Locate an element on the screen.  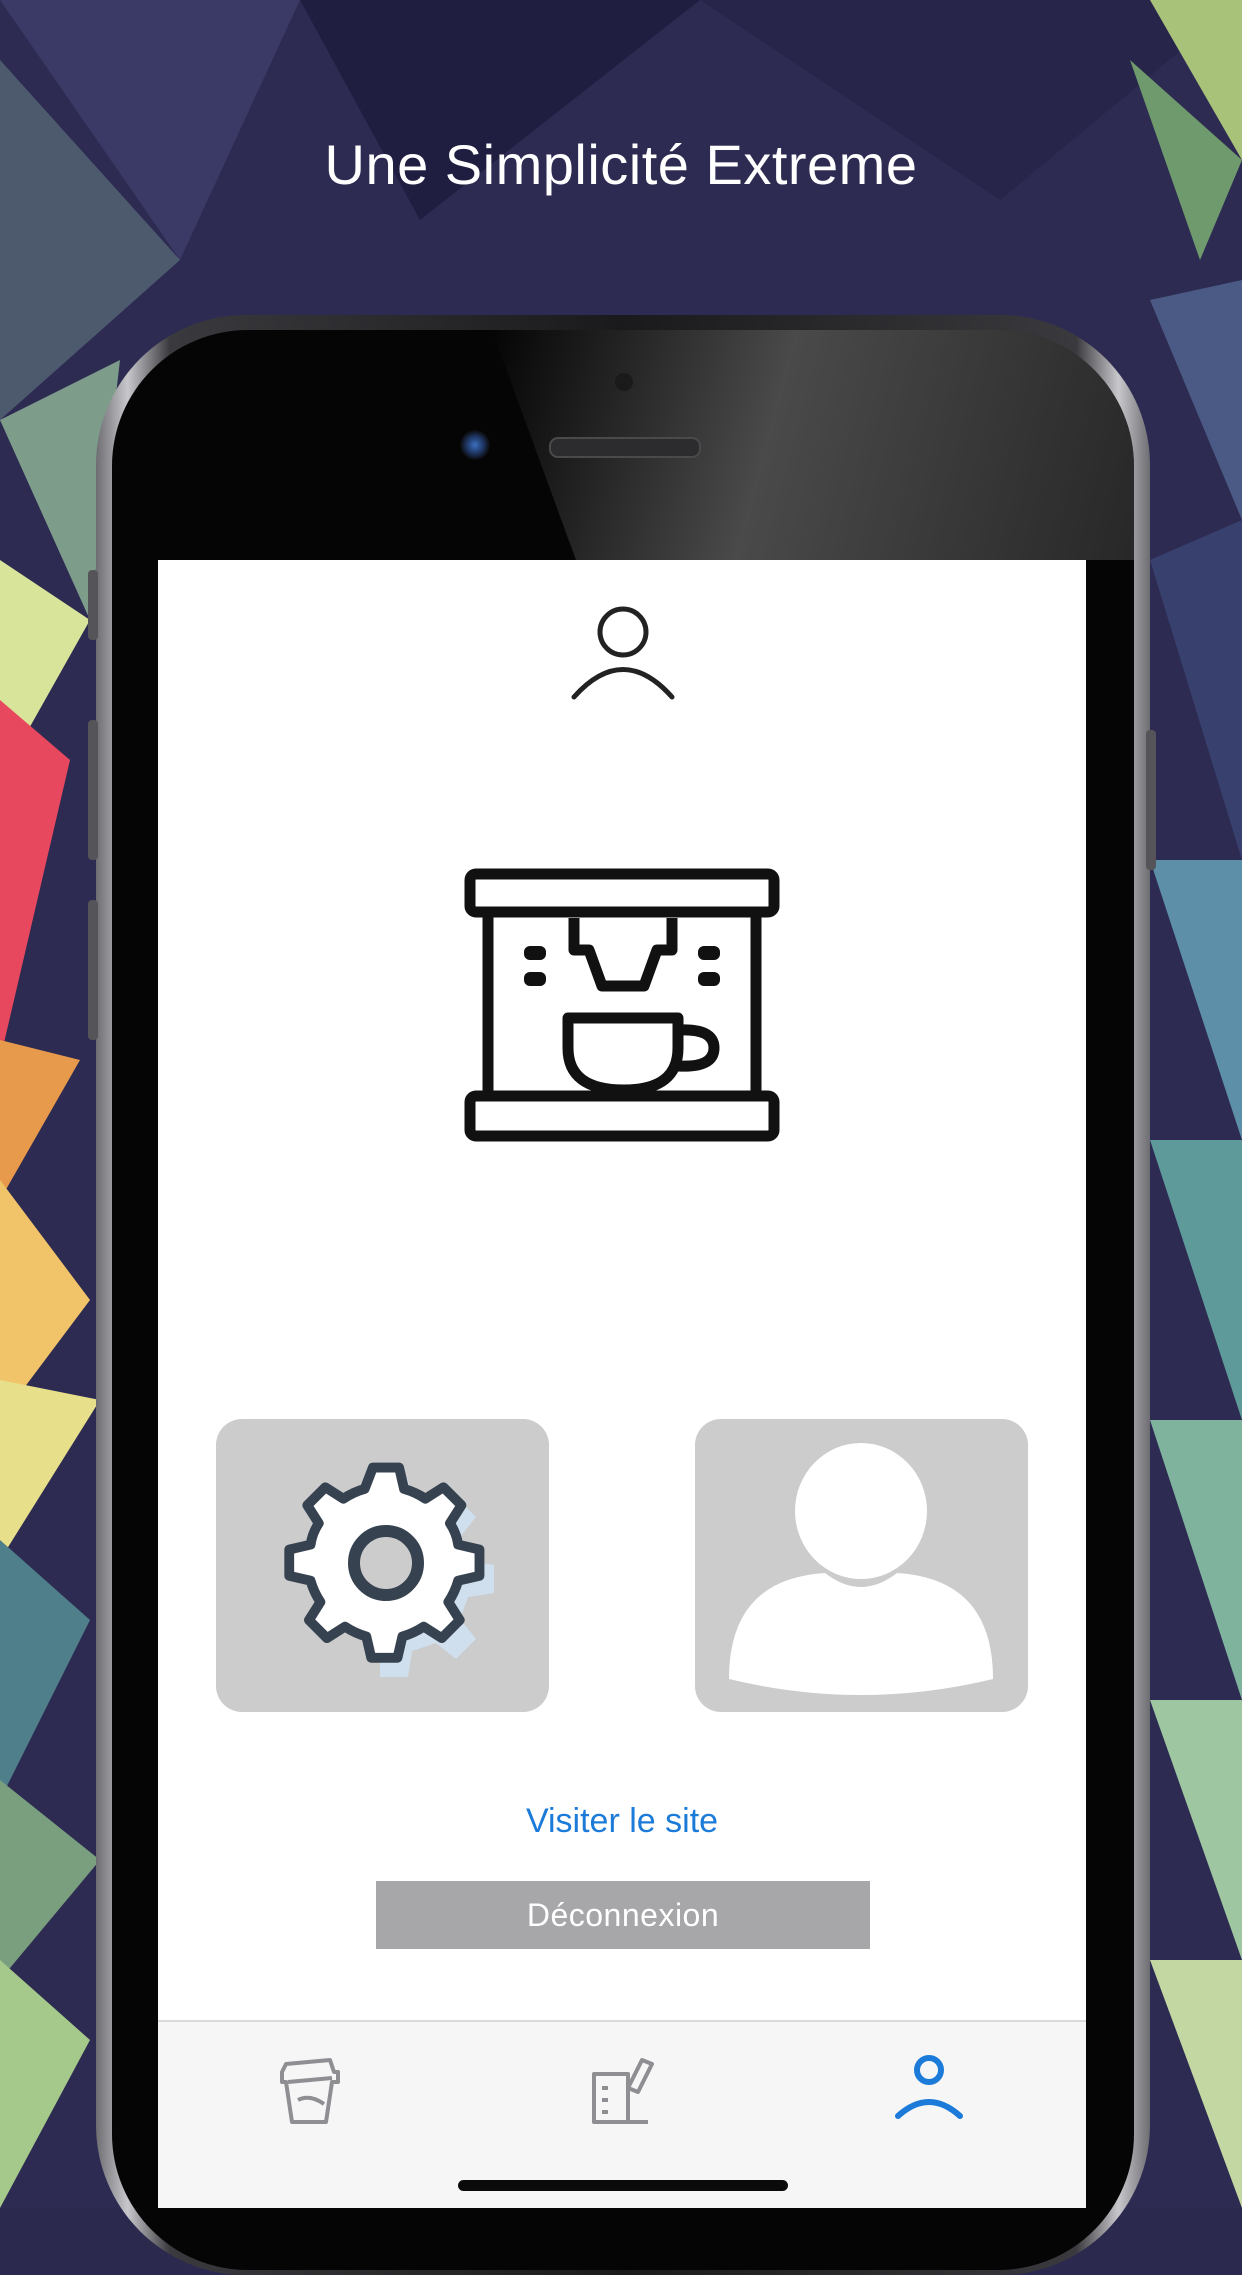
earpiece-speaker is located at coordinates (625, 447).